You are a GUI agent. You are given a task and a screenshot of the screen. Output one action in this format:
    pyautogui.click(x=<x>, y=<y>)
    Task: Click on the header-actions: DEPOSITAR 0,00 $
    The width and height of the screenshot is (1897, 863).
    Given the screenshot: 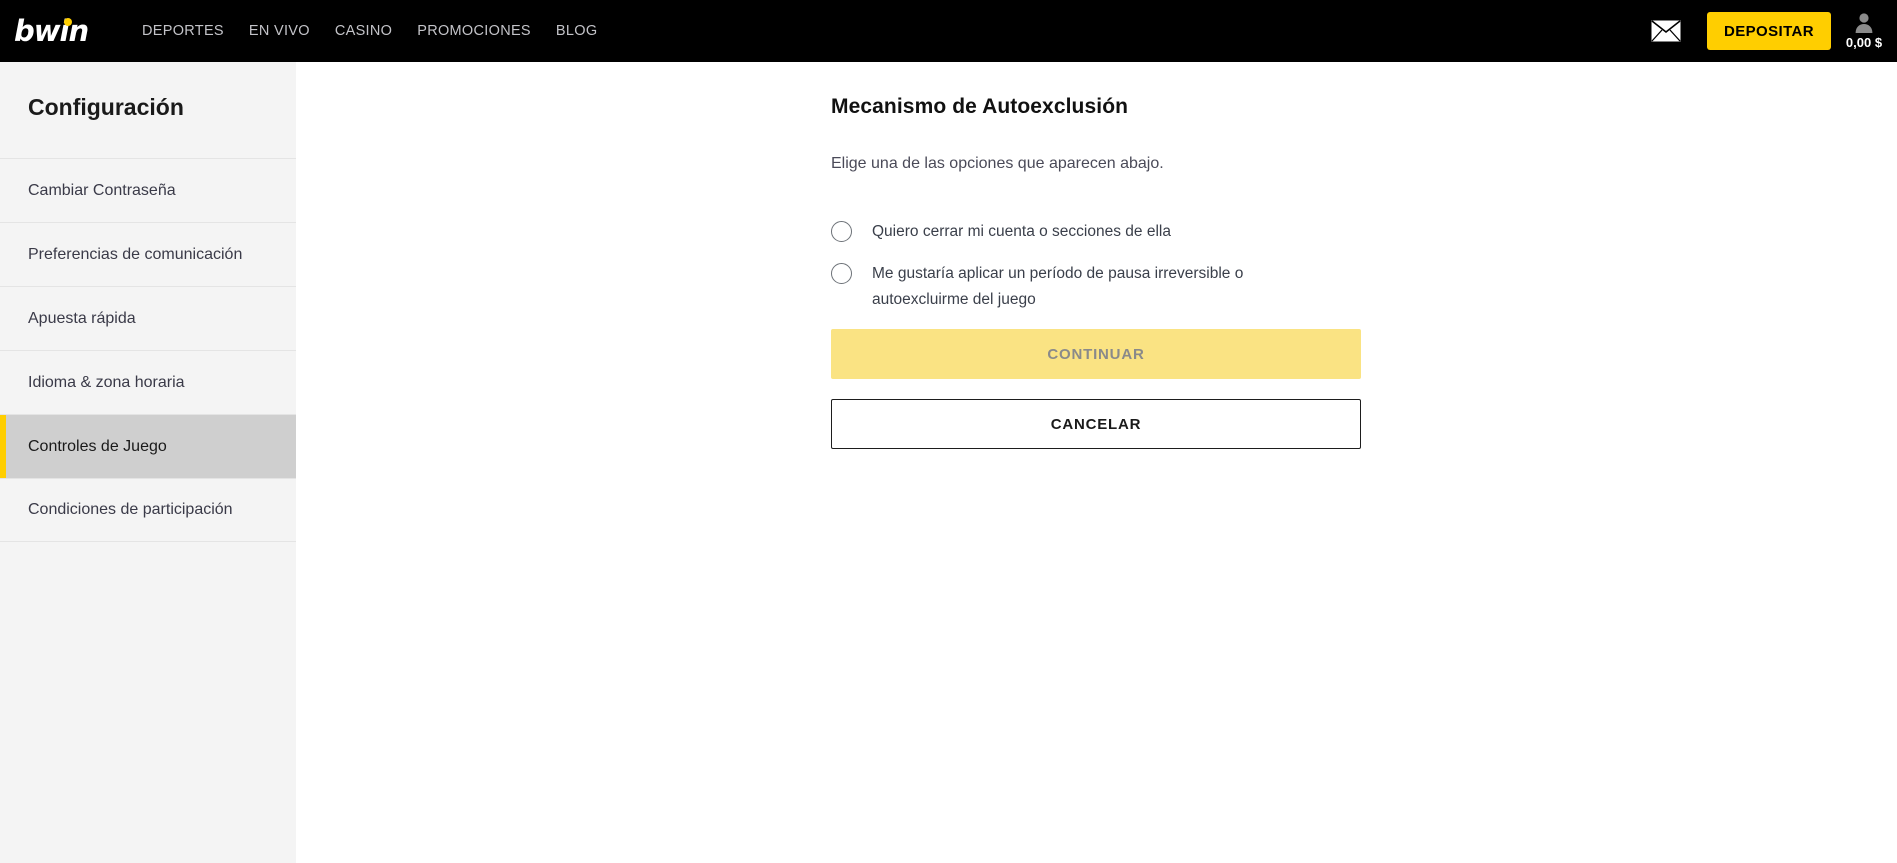 What is the action you would take?
    pyautogui.click(x=1774, y=31)
    